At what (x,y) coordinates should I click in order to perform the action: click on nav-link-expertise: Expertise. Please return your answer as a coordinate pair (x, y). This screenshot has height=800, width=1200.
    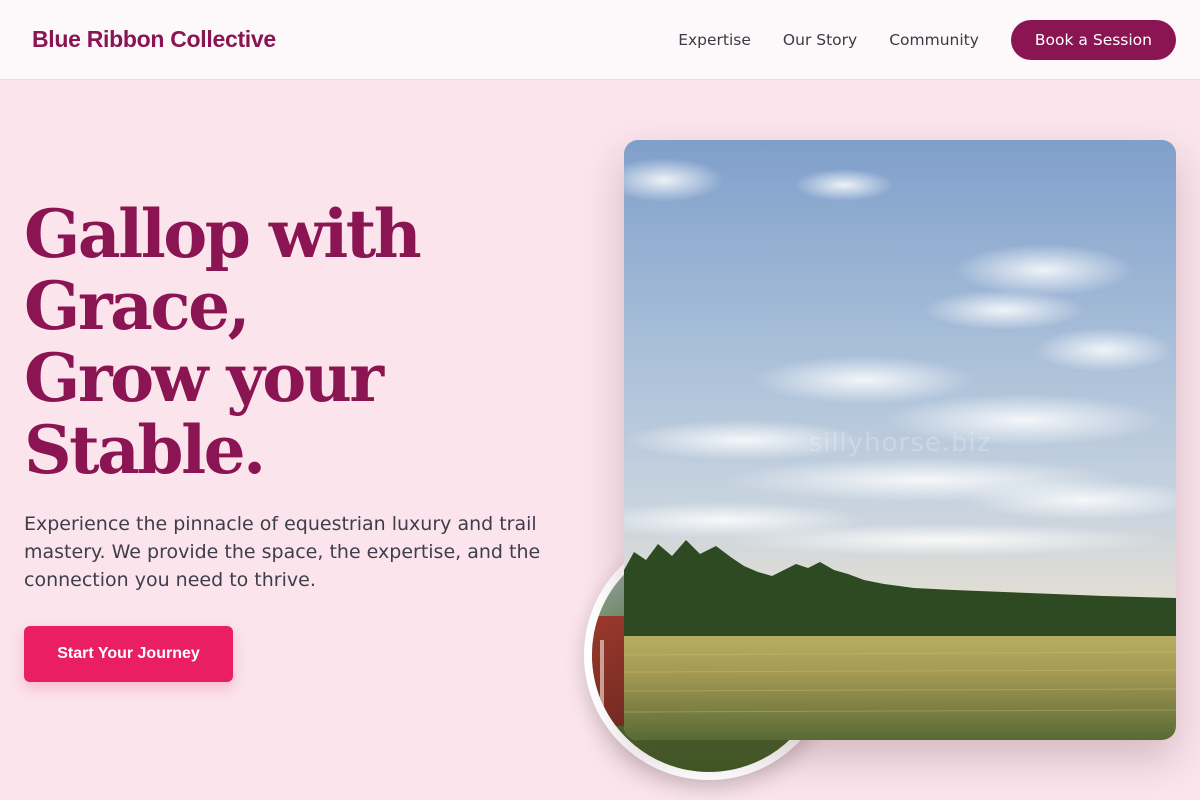
    Looking at the image, I should click on (714, 40).